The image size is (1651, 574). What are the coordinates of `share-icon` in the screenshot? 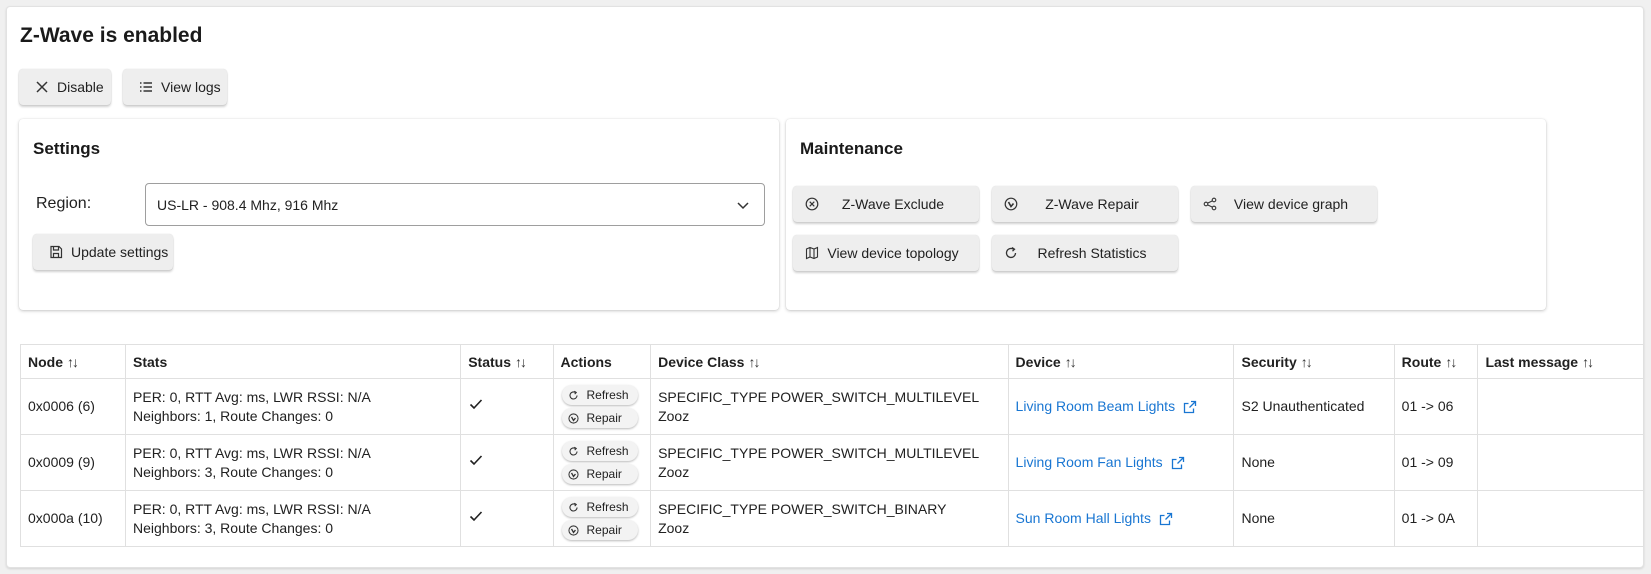 It's located at (1210, 204).